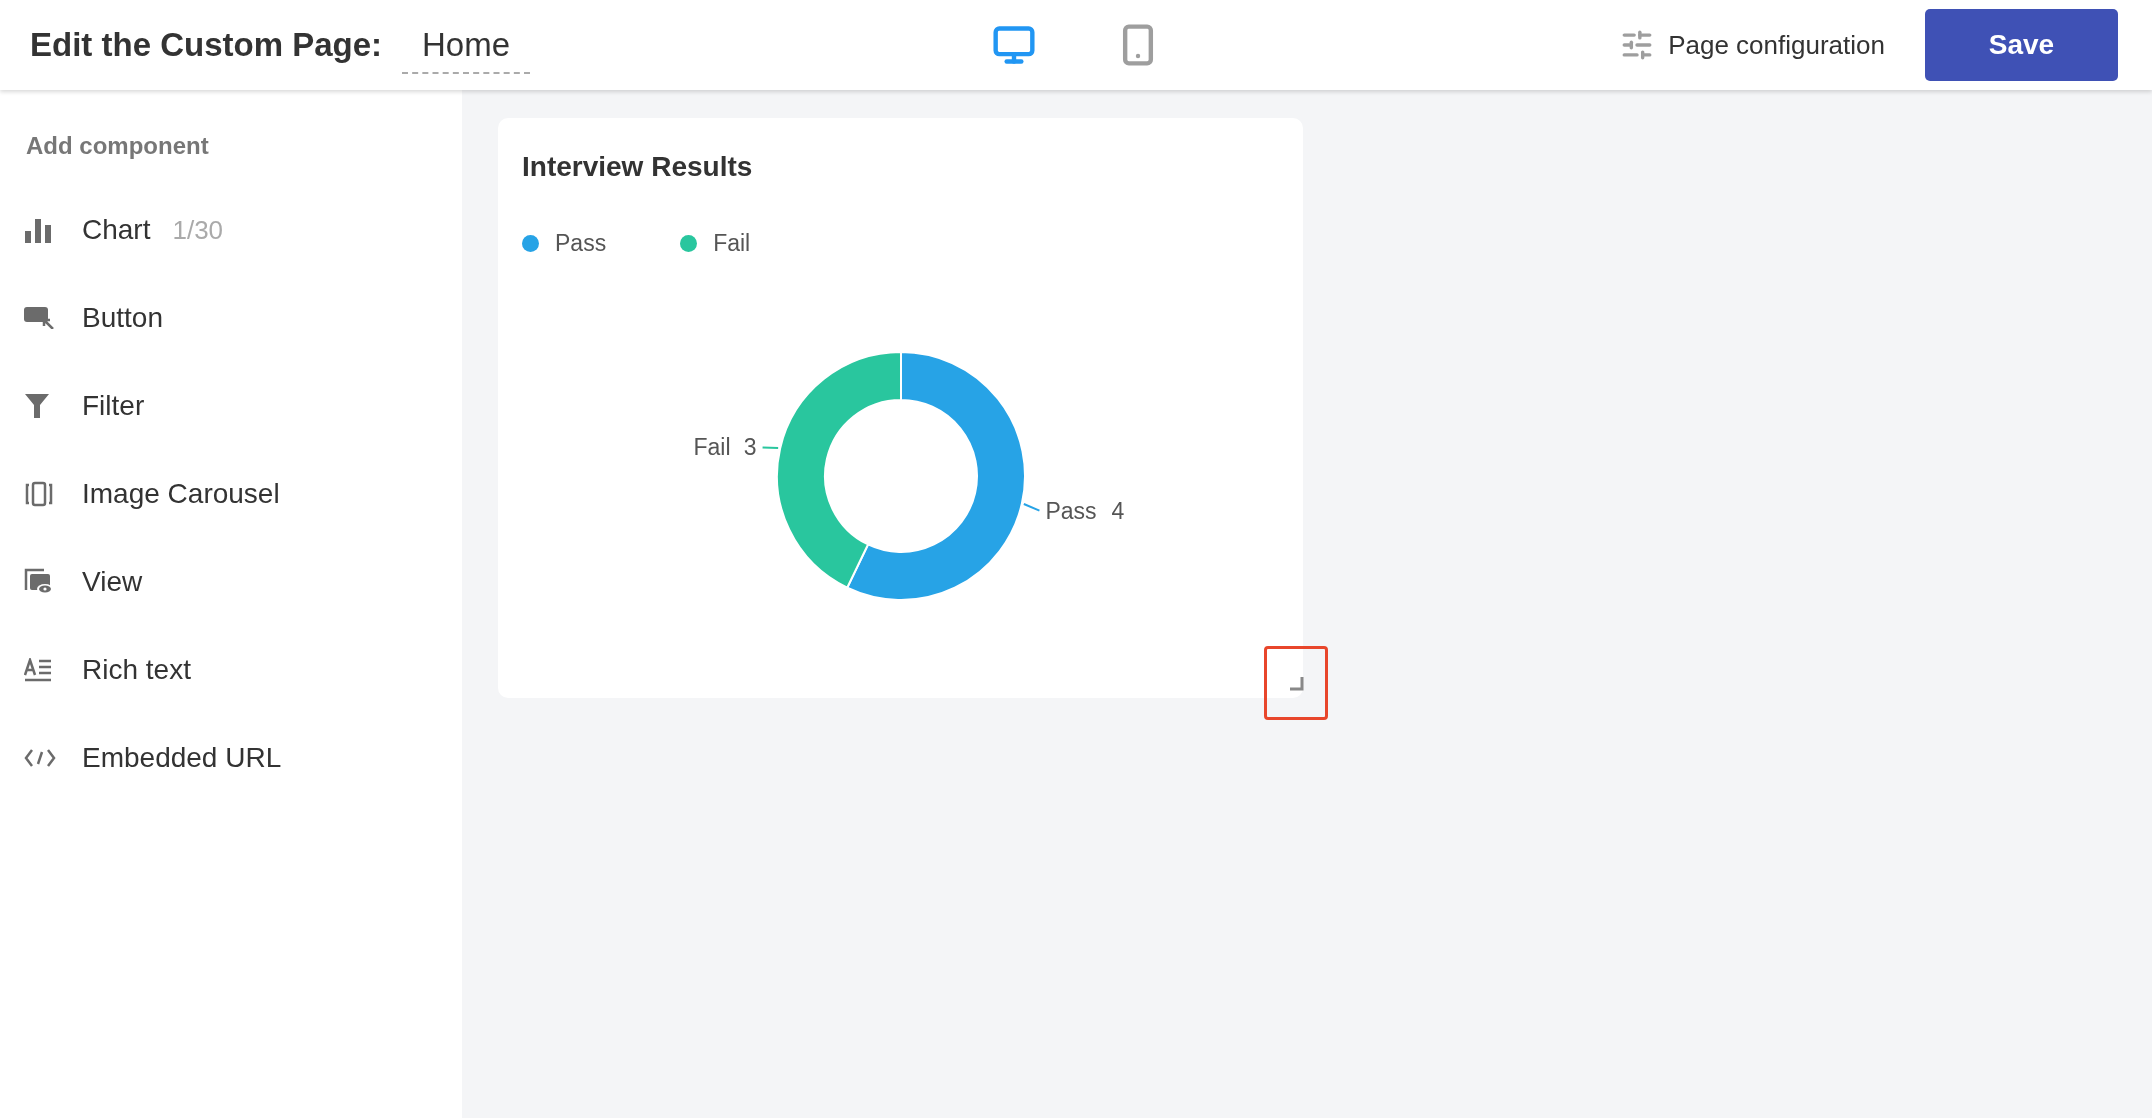  Describe the element at coordinates (122, 318) in the screenshot. I see `component-label: Button` at that location.